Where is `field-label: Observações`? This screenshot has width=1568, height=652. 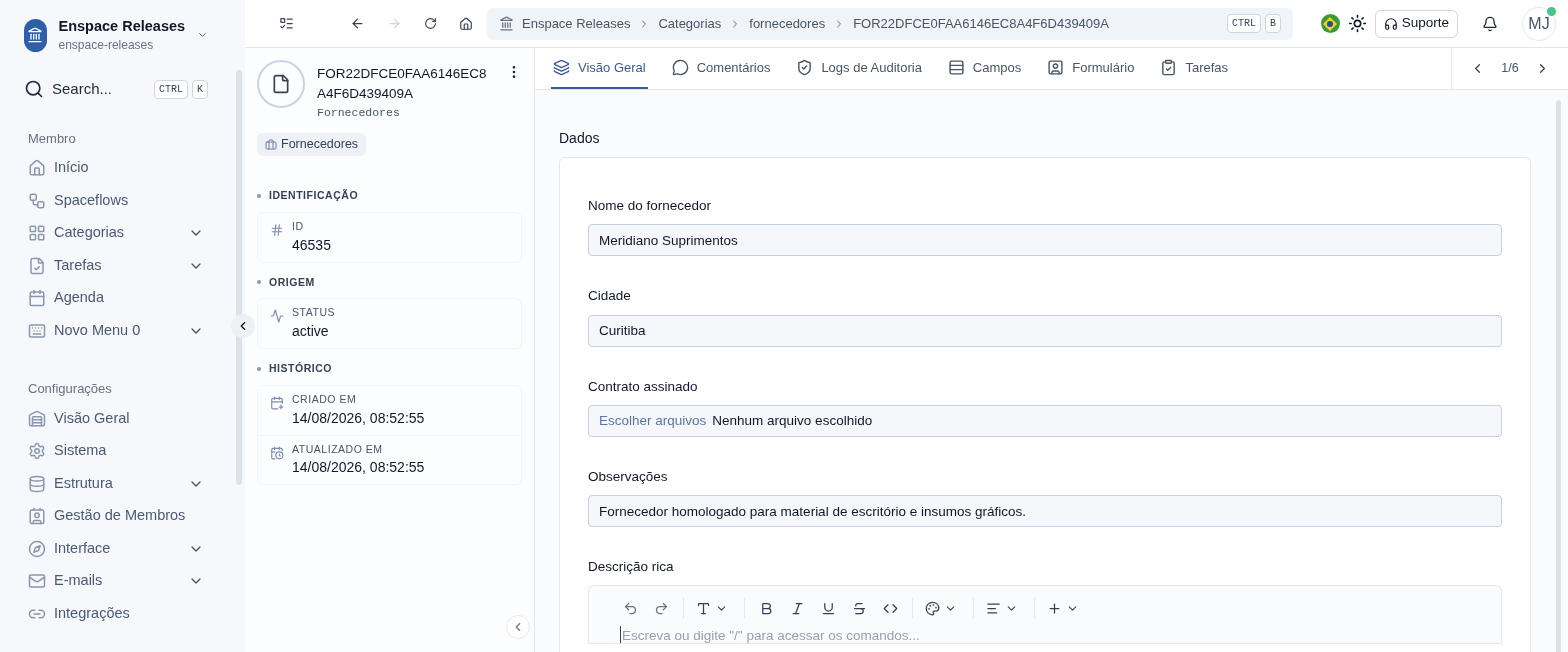
field-label: Observações is located at coordinates (628, 476).